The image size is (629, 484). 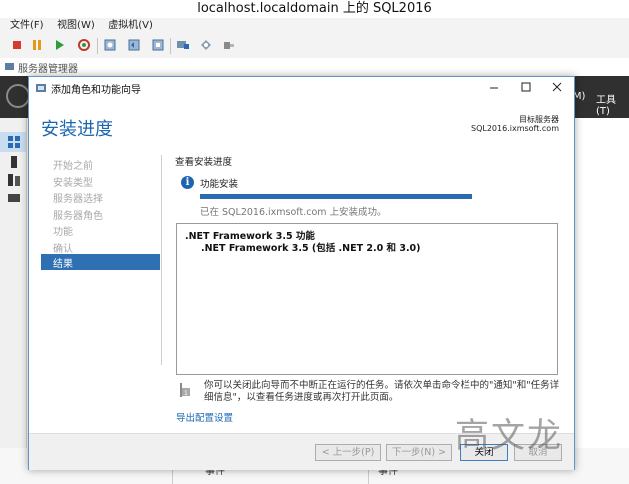 I want to click on progress-bar, so click(x=336, y=196).